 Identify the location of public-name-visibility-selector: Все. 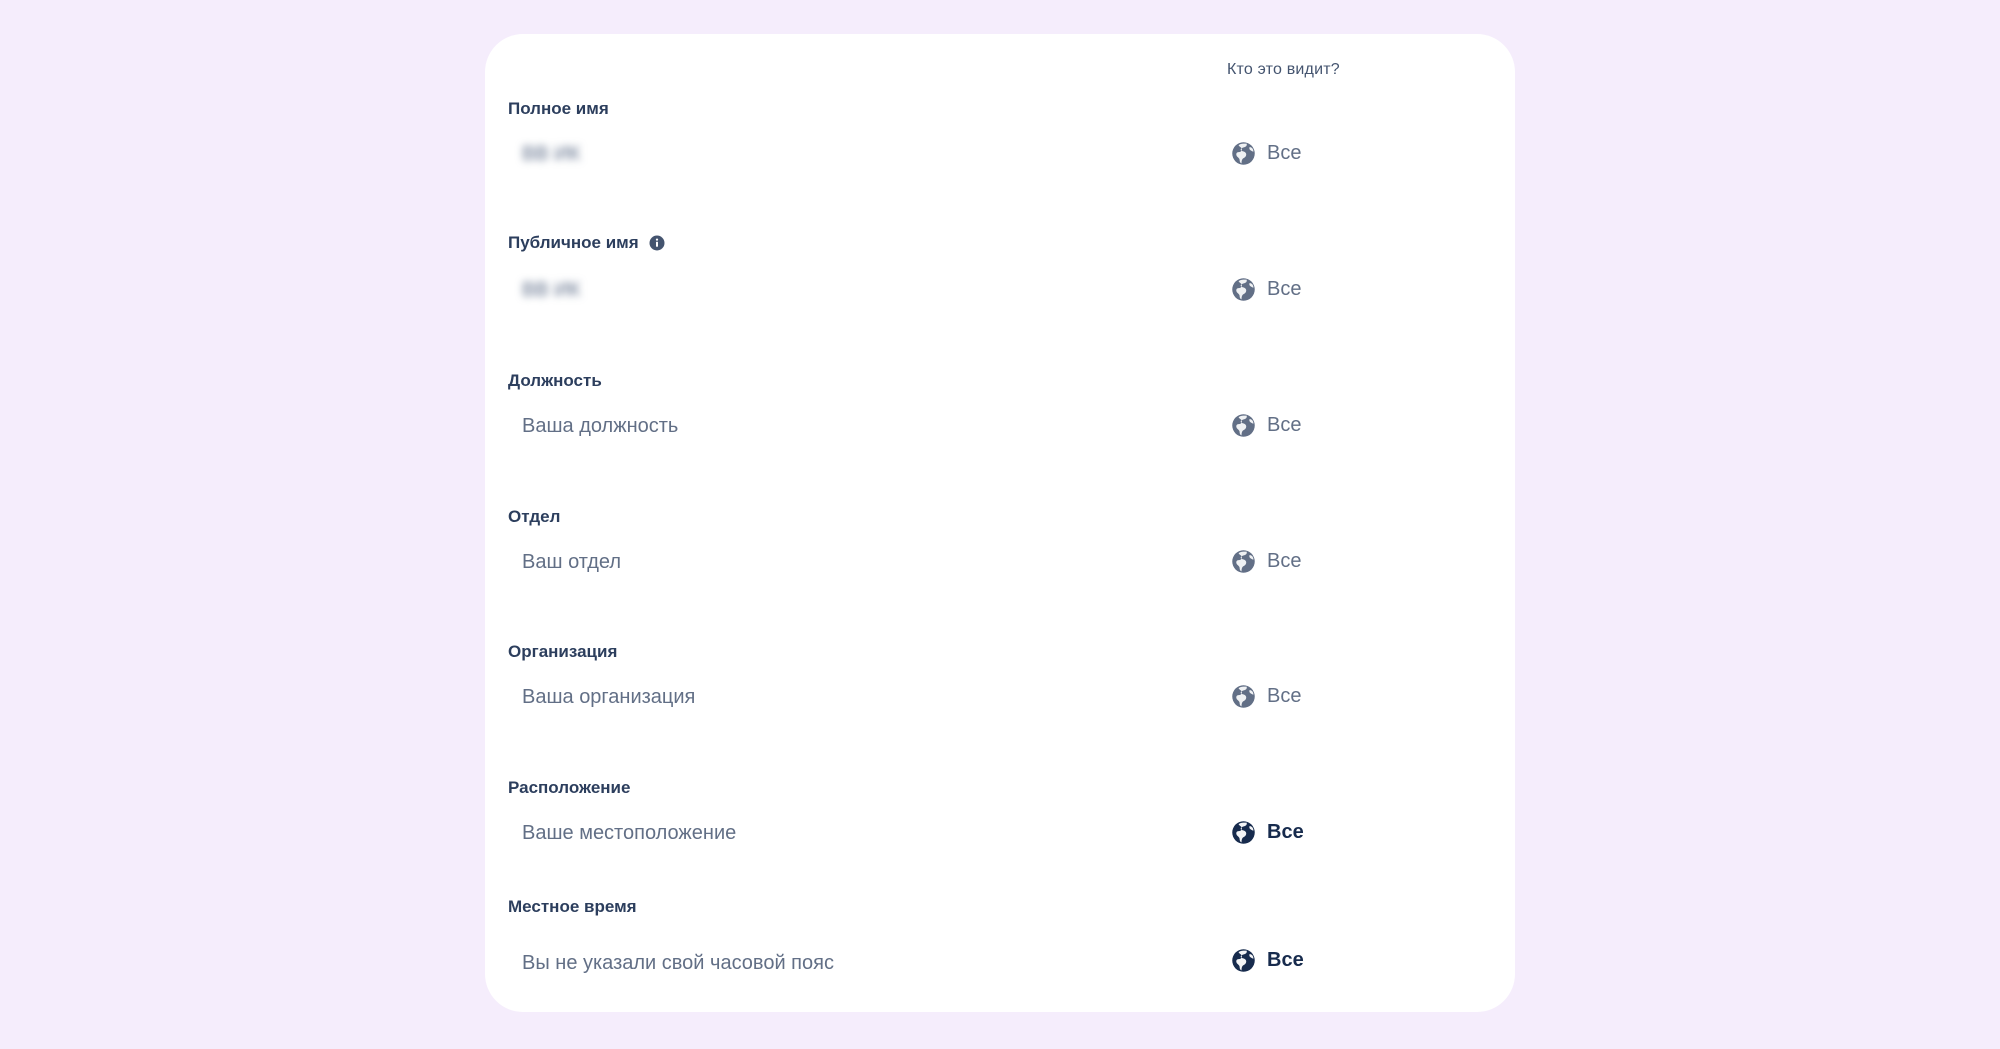
(1265, 289).